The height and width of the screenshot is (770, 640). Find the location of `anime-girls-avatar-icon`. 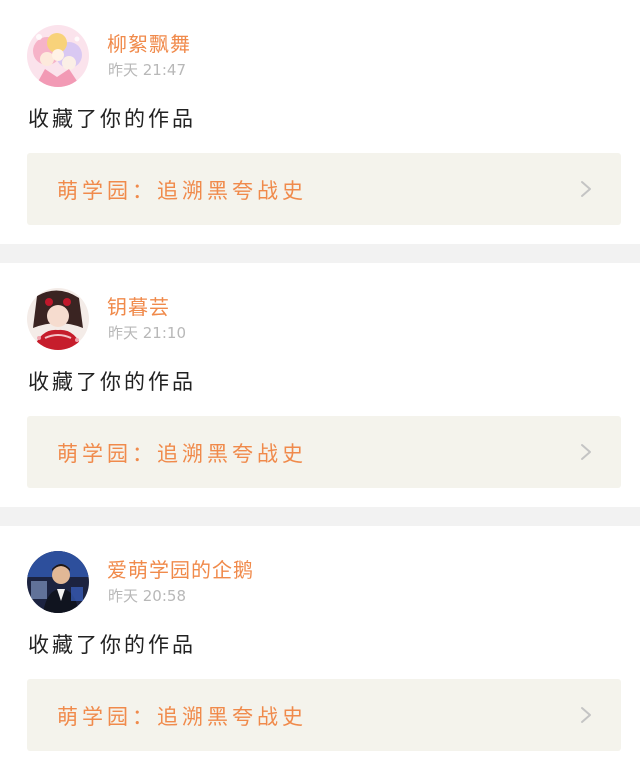

anime-girls-avatar-icon is located at coordinates (58, 56).